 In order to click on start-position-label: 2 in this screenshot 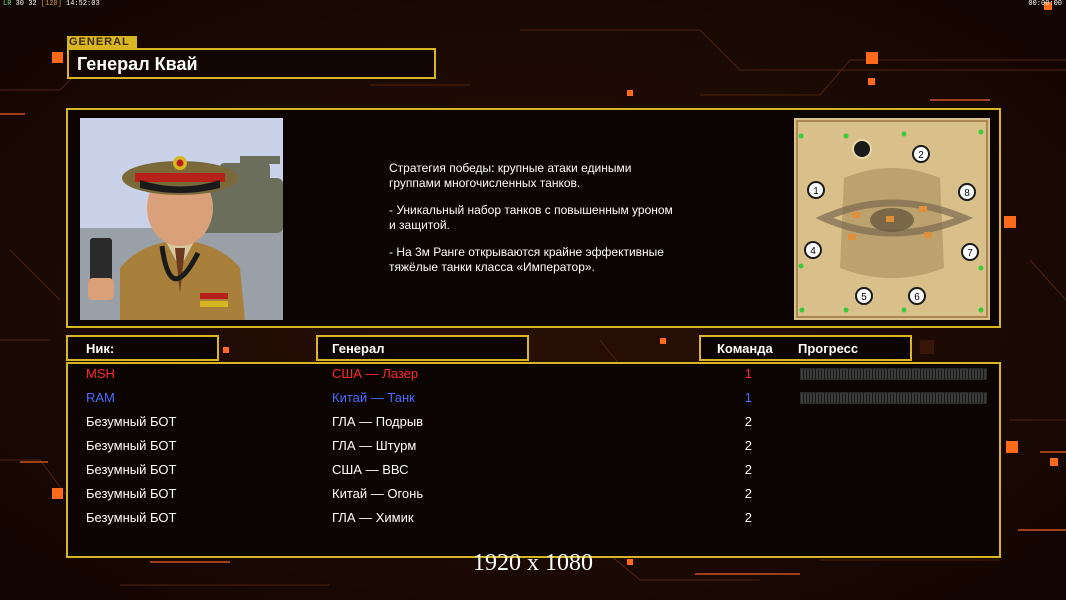, I will do `click(921, 155)`.